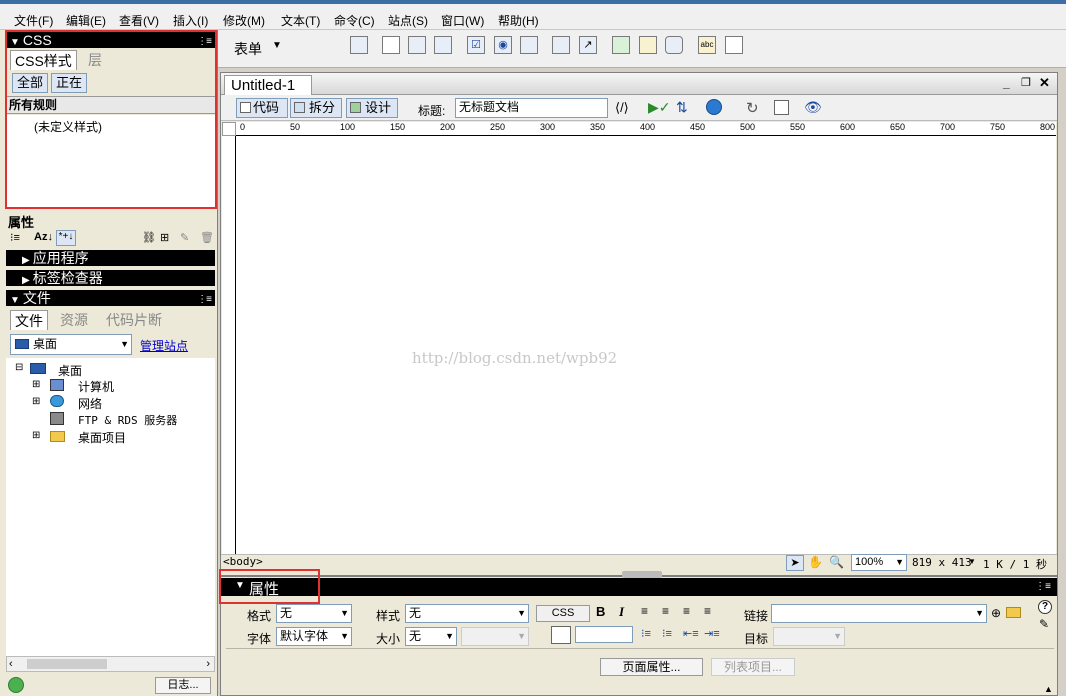  Describe the element at coordinates (66, 238) in the screenshot. I see `show-set-properties-icon: *+↓` at that location.